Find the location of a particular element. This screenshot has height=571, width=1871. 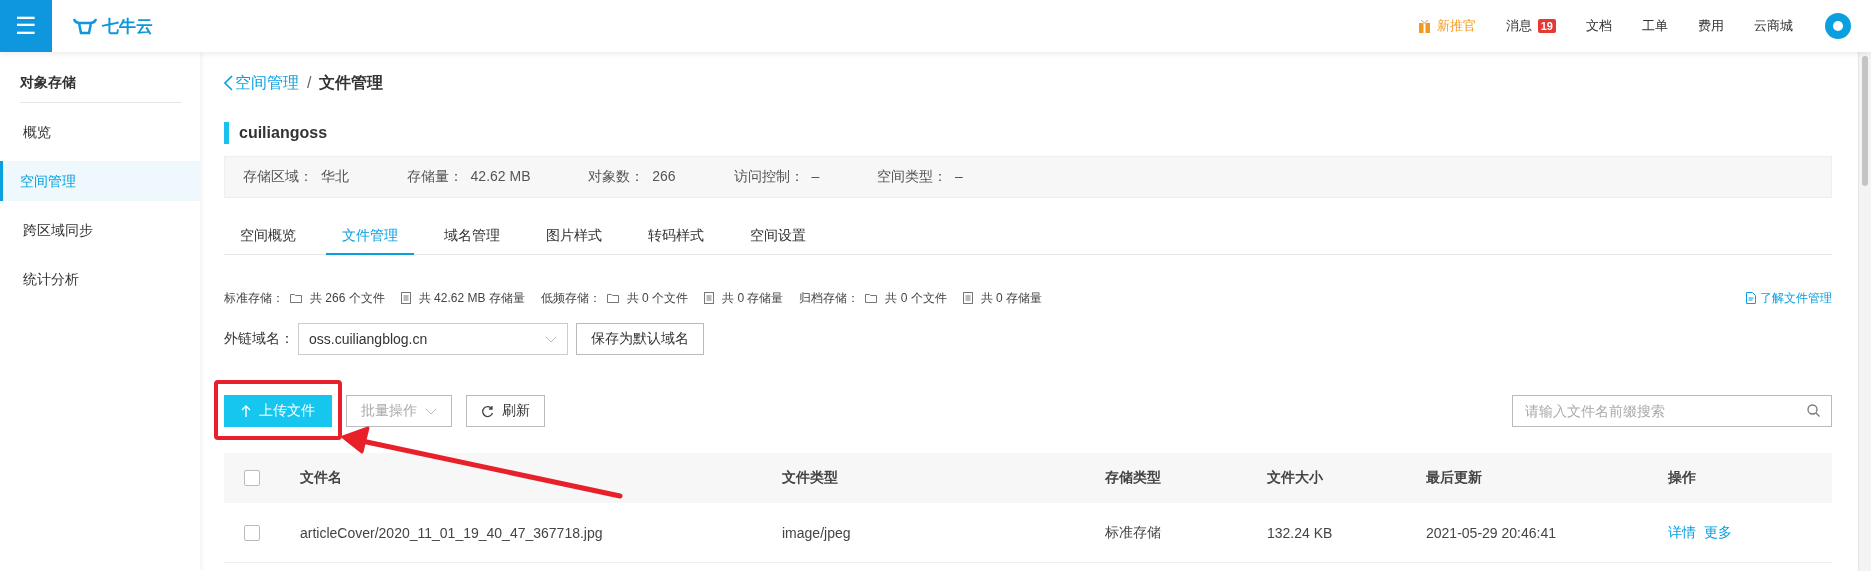

bucket-title: cuiliangoss is located at coordinates (1028, 133).